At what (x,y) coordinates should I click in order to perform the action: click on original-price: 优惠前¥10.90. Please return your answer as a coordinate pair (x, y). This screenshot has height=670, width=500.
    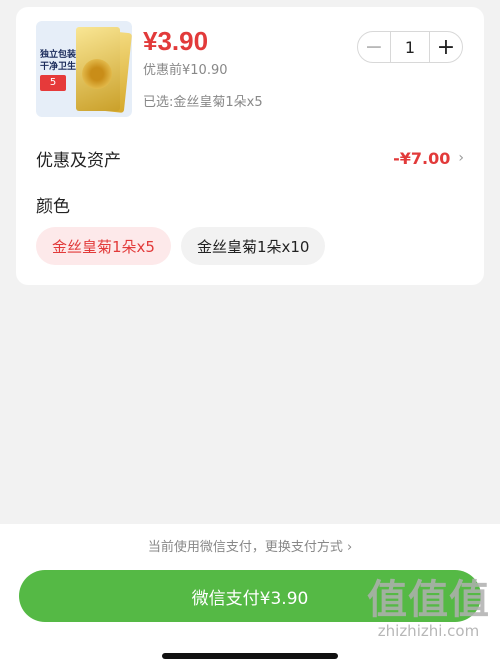
    Looking at the image, I should click on (185, 70).